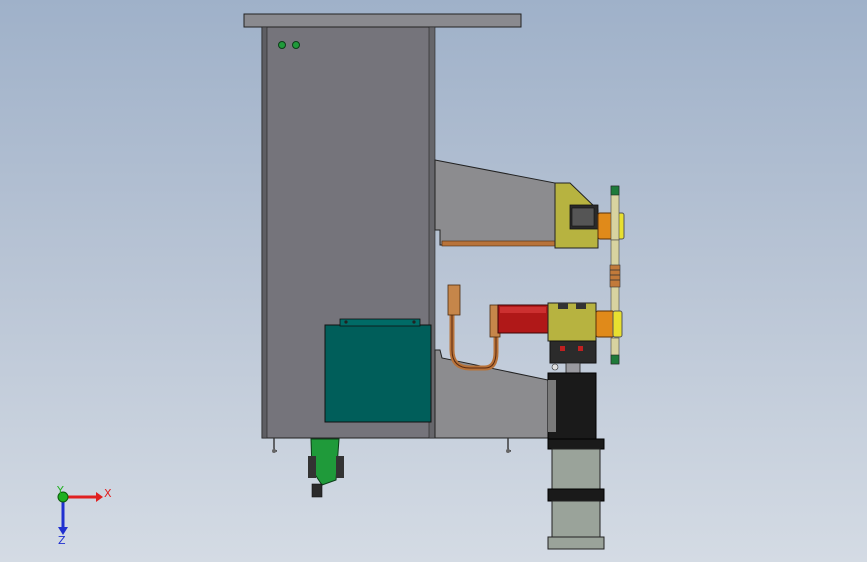 The width and height of the screenshot is (867, 562). What do you see at coordinates (380, 322) in the screenshot?
I see `control-box-lid` at bounding box center [380, 322].